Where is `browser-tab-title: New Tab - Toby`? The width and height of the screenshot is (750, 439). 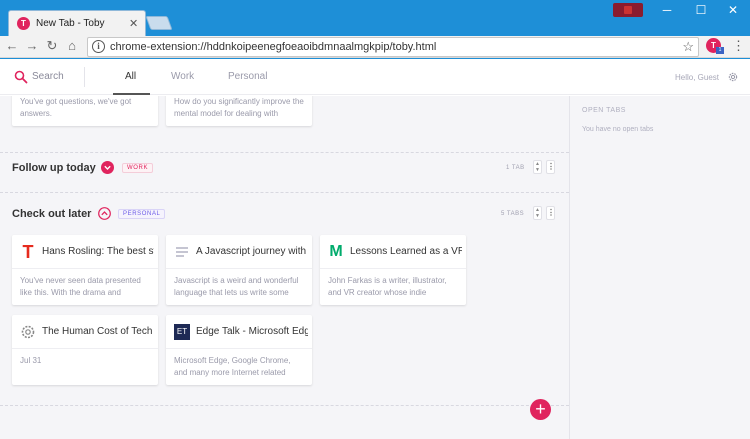 browser-tab-title: New Tab - Toby is located at coordinates (70, 23).